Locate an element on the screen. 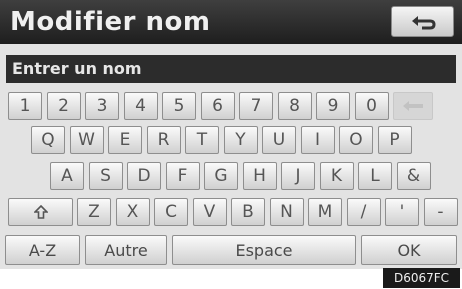 This screenshot has width=462, height=289. key-w: W is located at coordinates (86, 140).